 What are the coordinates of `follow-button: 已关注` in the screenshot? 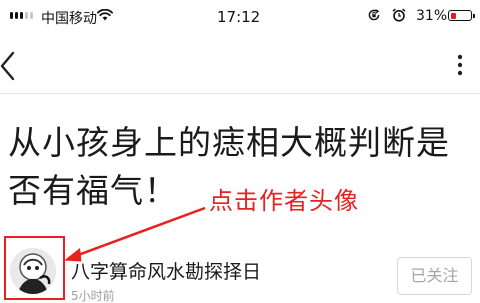 It's located at (434, 276).